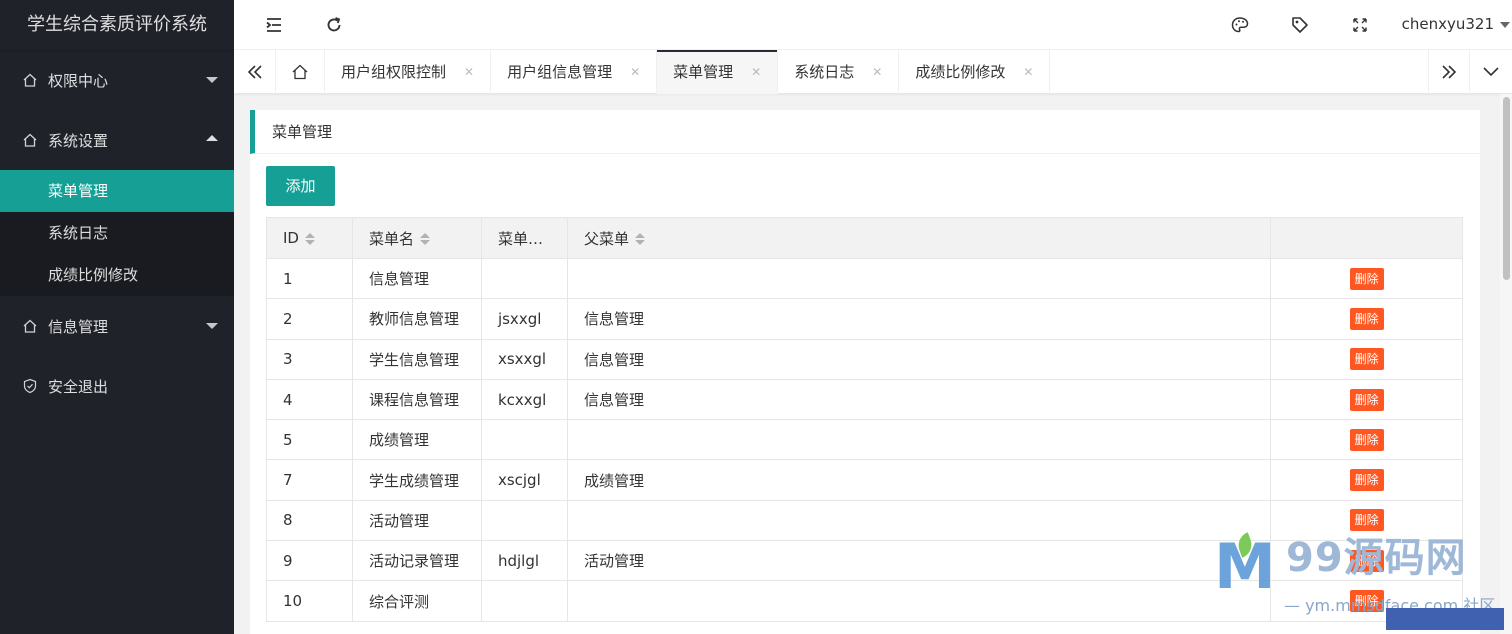 The height and width of the screenshot is (634, 1512). I want to click on table-row: 2 教师信息管理 jsxxgl 信息管理 删除, so click(864, 319).